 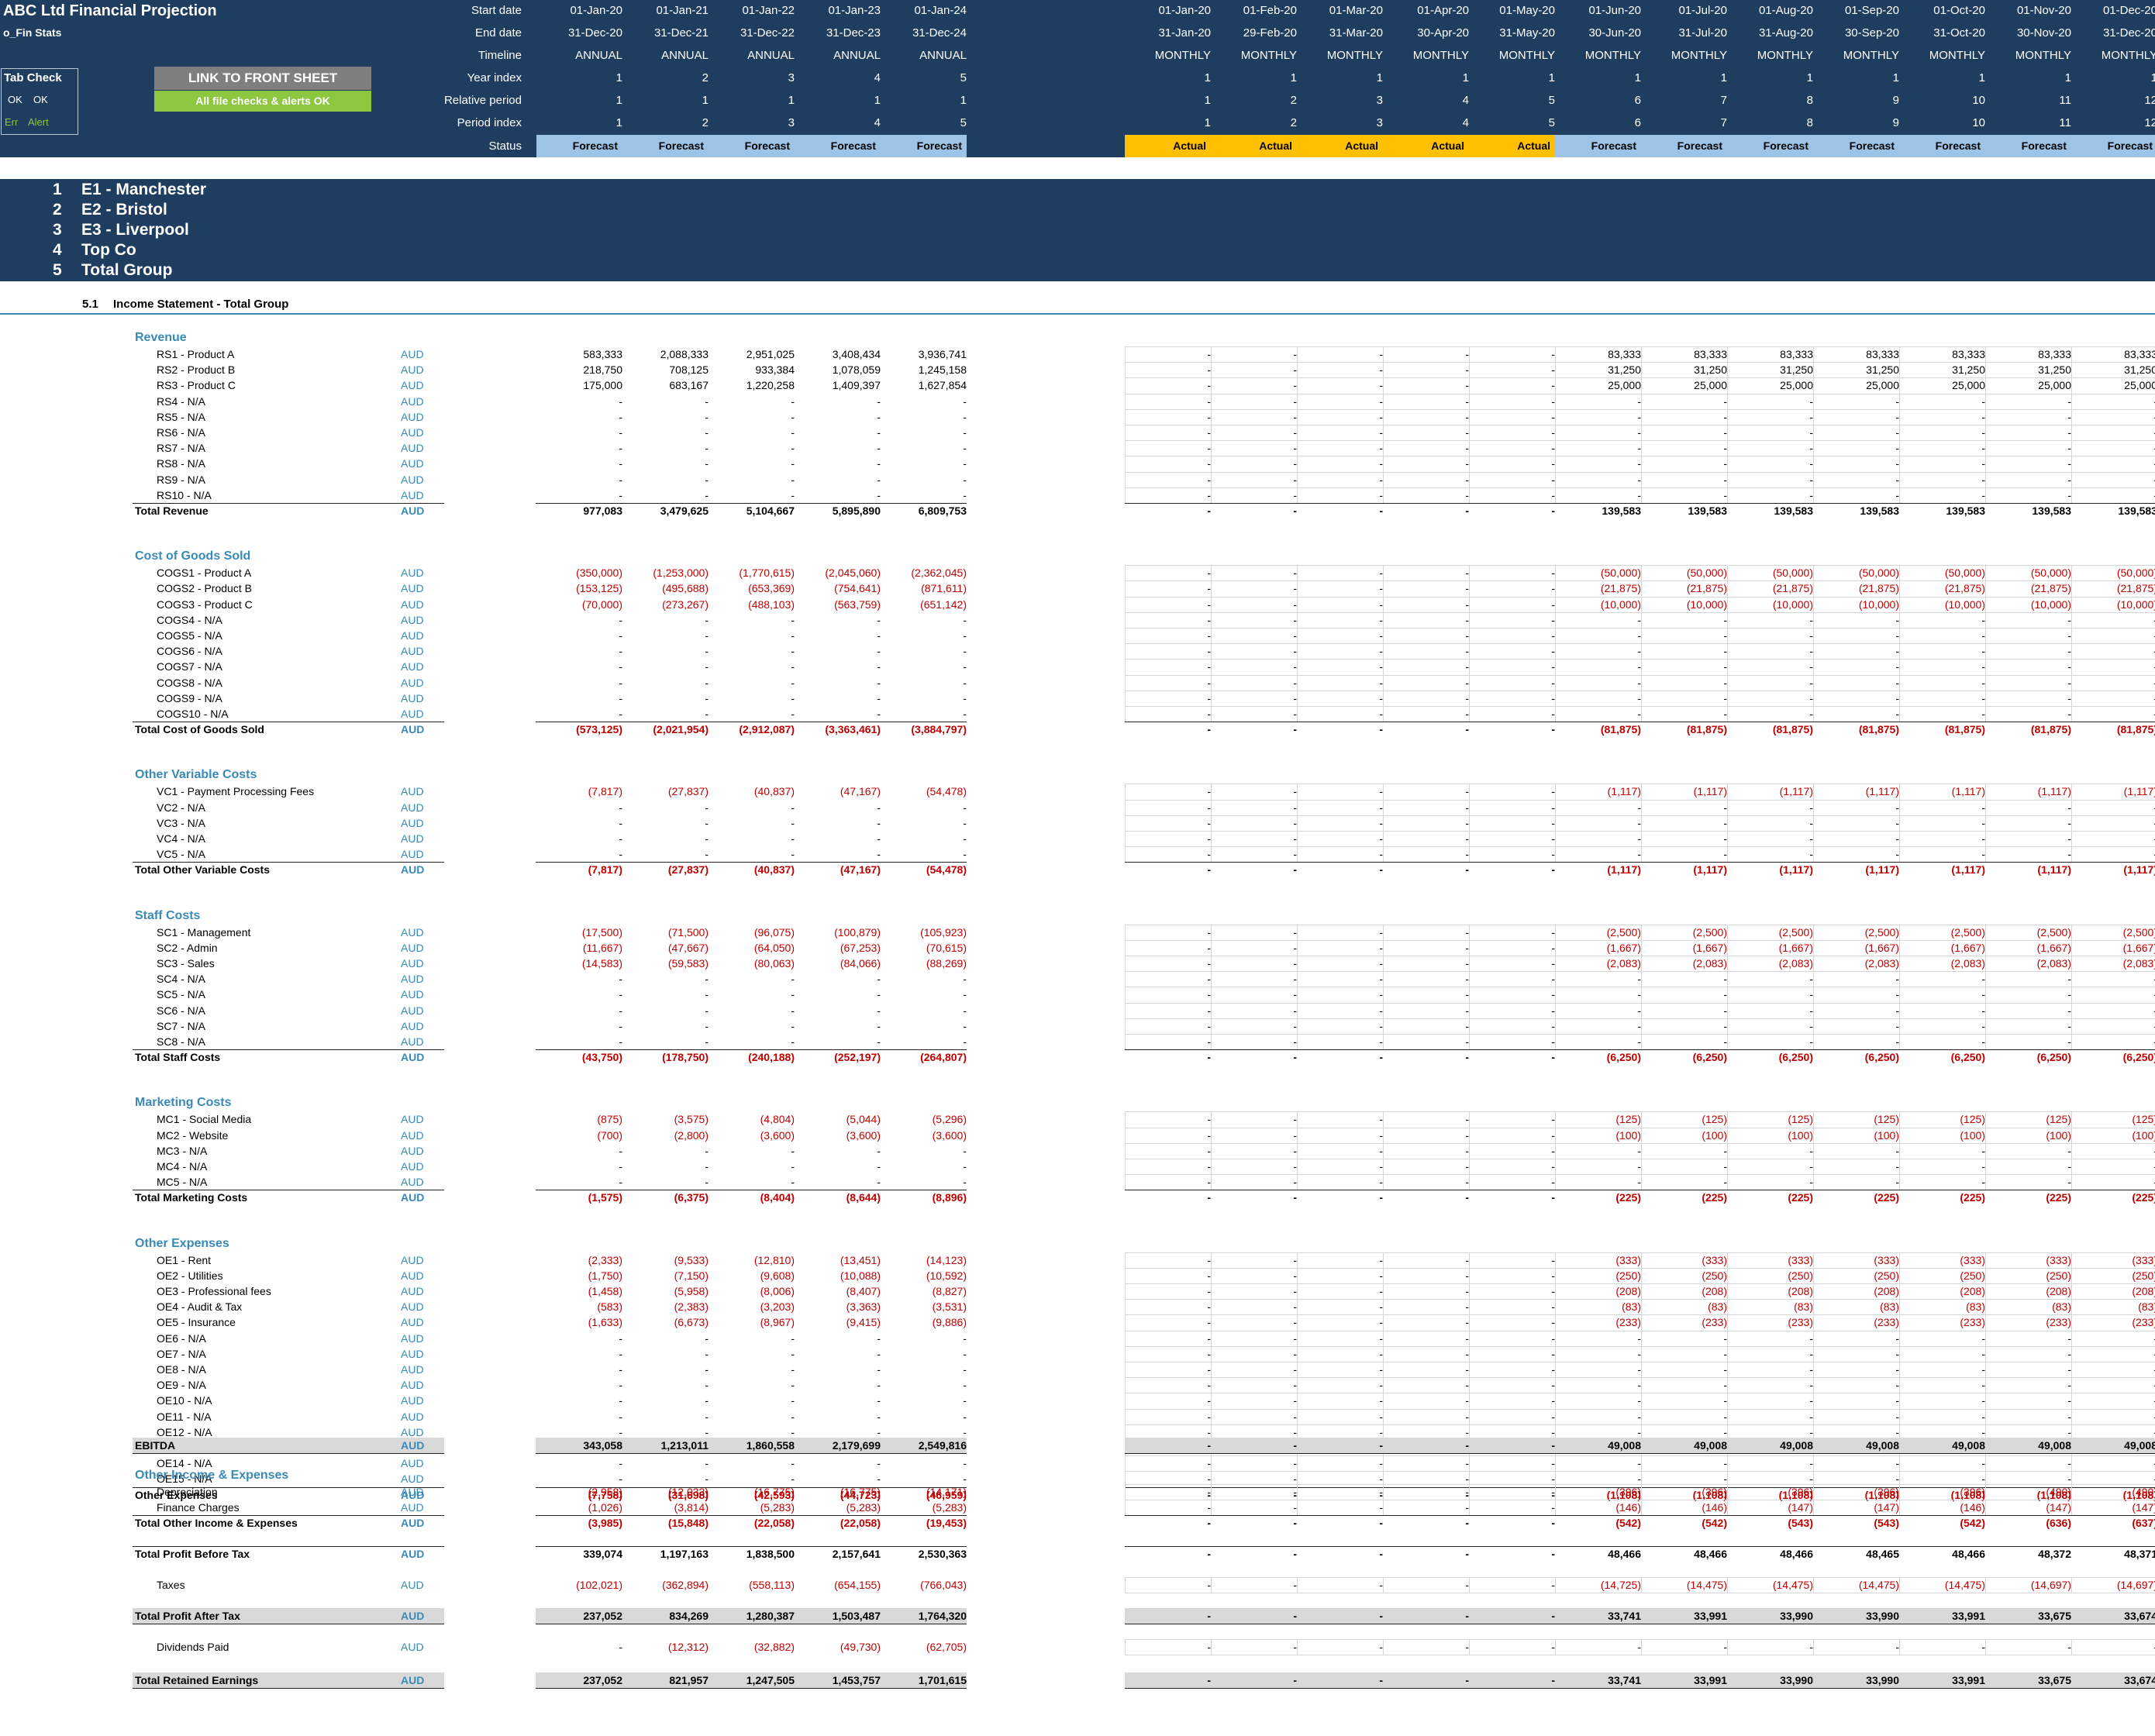 I want to click on monthly-value: (2,500), so click(x=1967, y=932).